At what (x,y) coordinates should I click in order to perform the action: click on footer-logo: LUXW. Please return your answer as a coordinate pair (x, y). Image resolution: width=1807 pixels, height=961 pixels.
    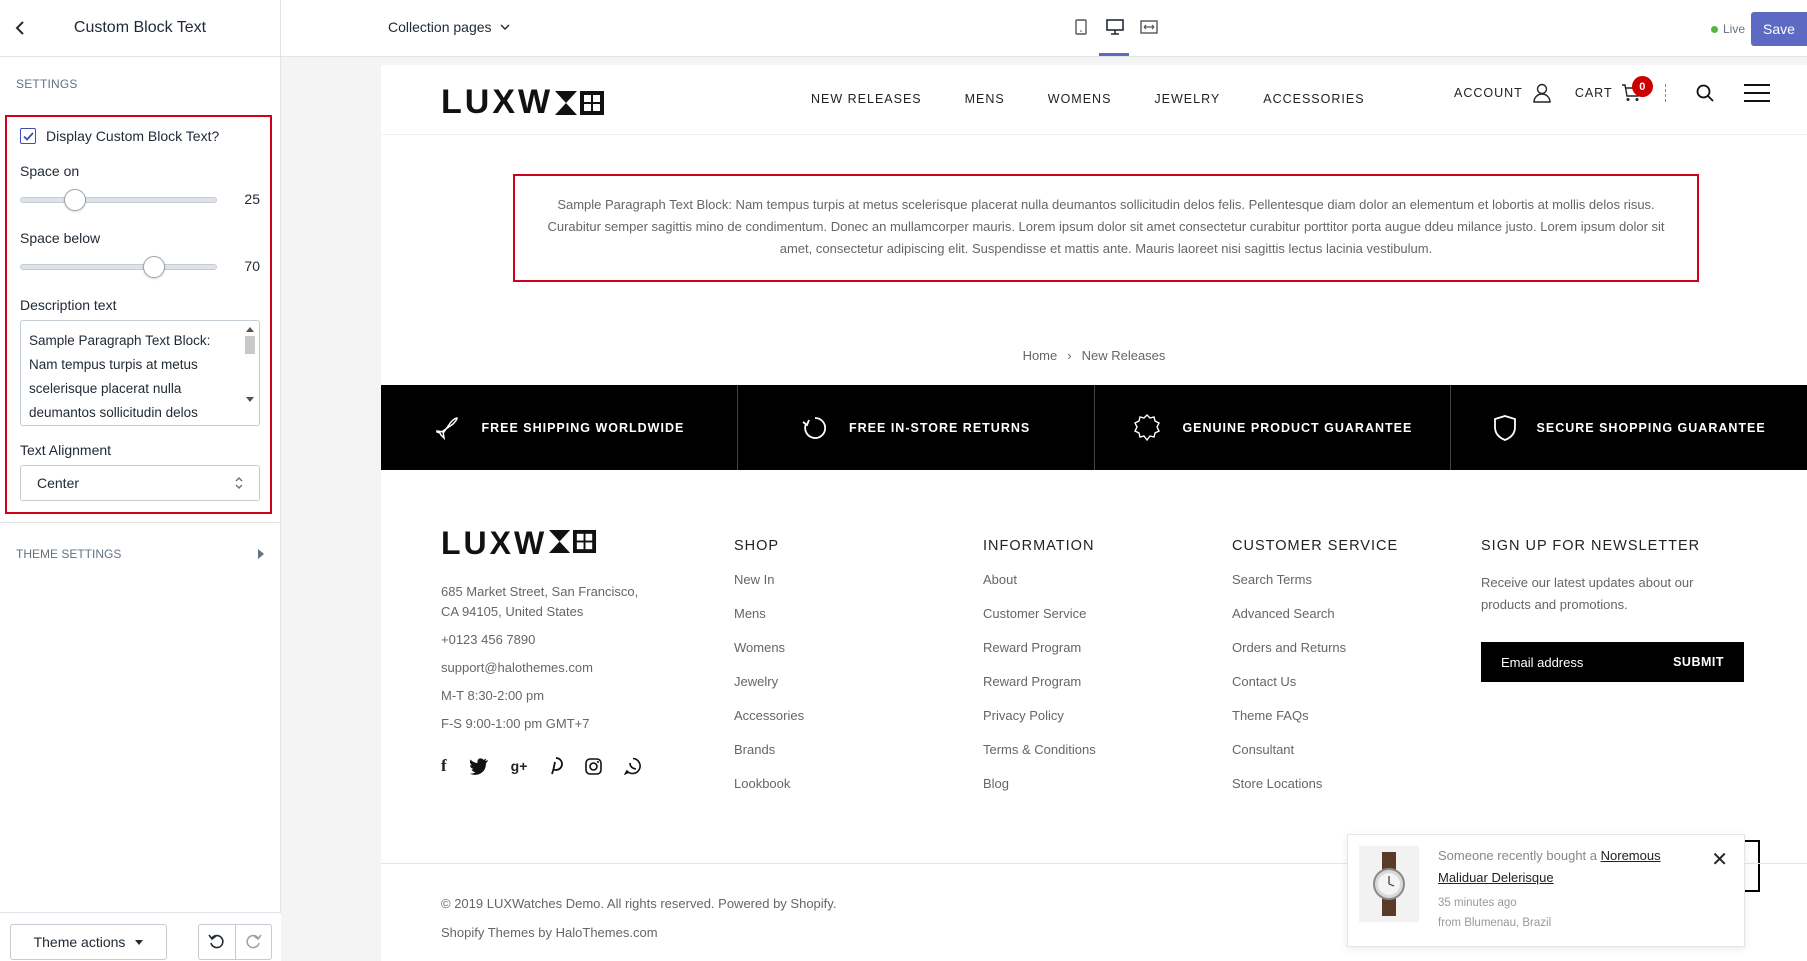
    Looking at the image, I should click on (519, 543).